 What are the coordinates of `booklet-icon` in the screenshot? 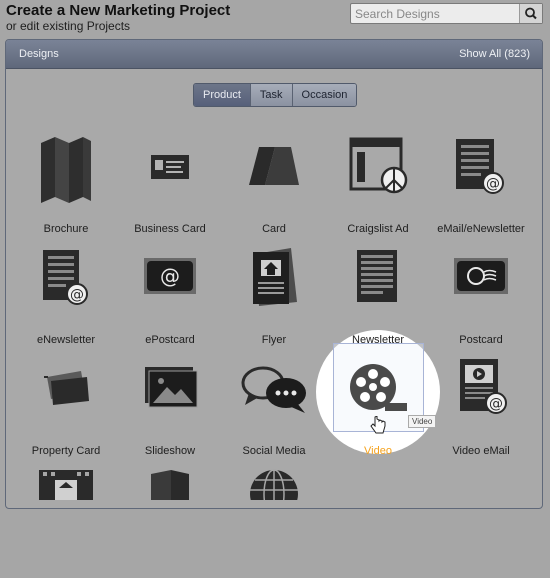 It's located at (170, 485).